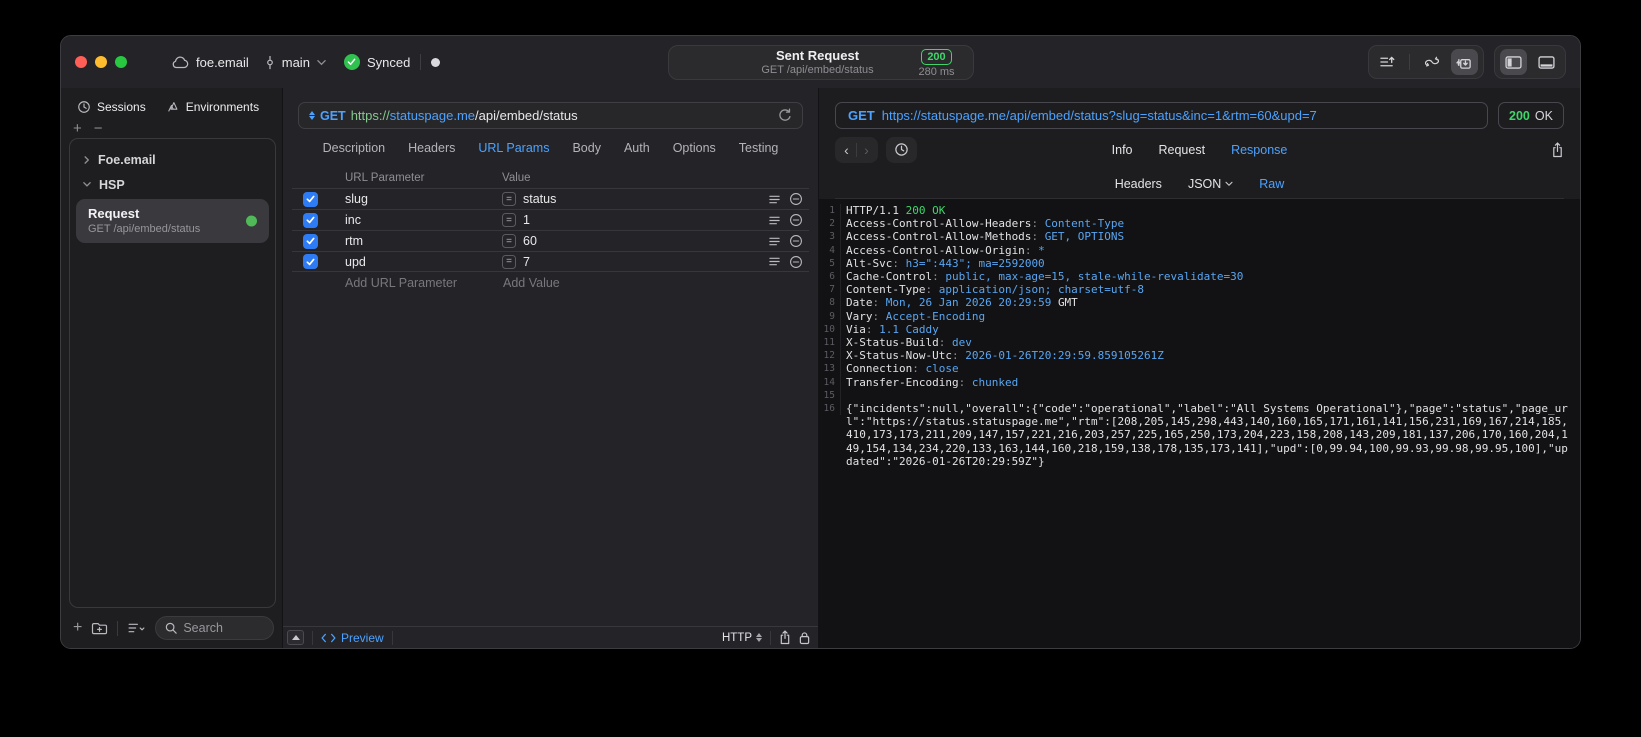 This screenshot has height=737, width=1641. What do you see at coordinates (830, 290) in the screenshot?
I see `line-number: 7` at bounding box center [830, 290].